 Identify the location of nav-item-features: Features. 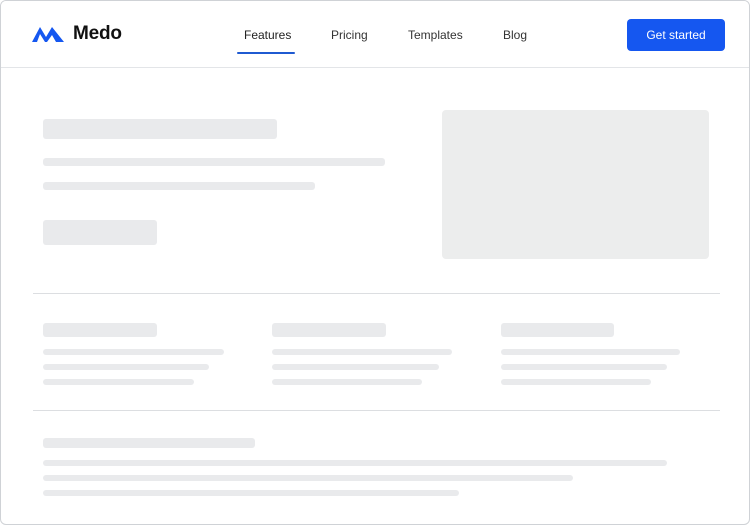
(267, 35).